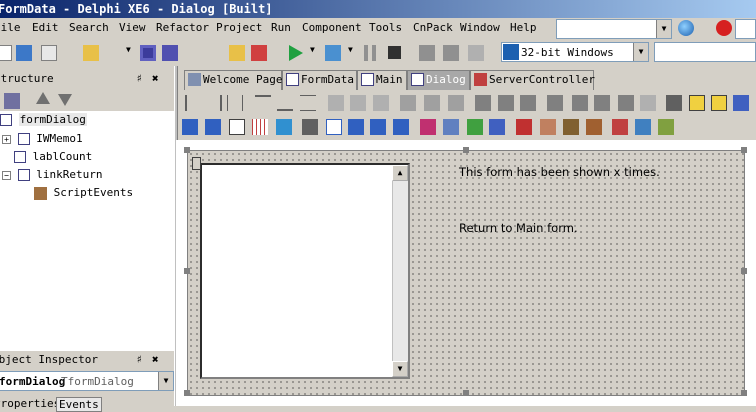  I want to click on align-left-icon, so click(193, 103).